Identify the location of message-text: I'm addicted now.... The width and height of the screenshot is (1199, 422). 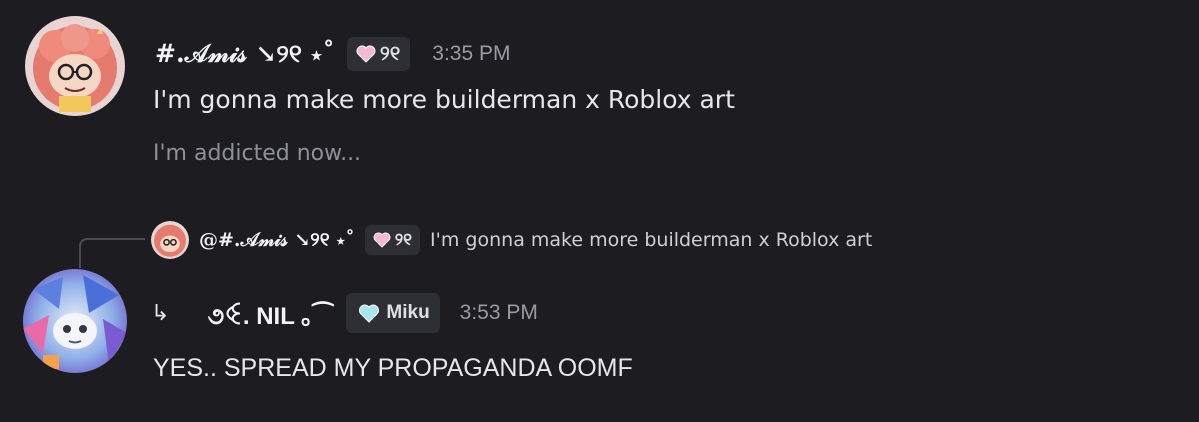
(257, 153).